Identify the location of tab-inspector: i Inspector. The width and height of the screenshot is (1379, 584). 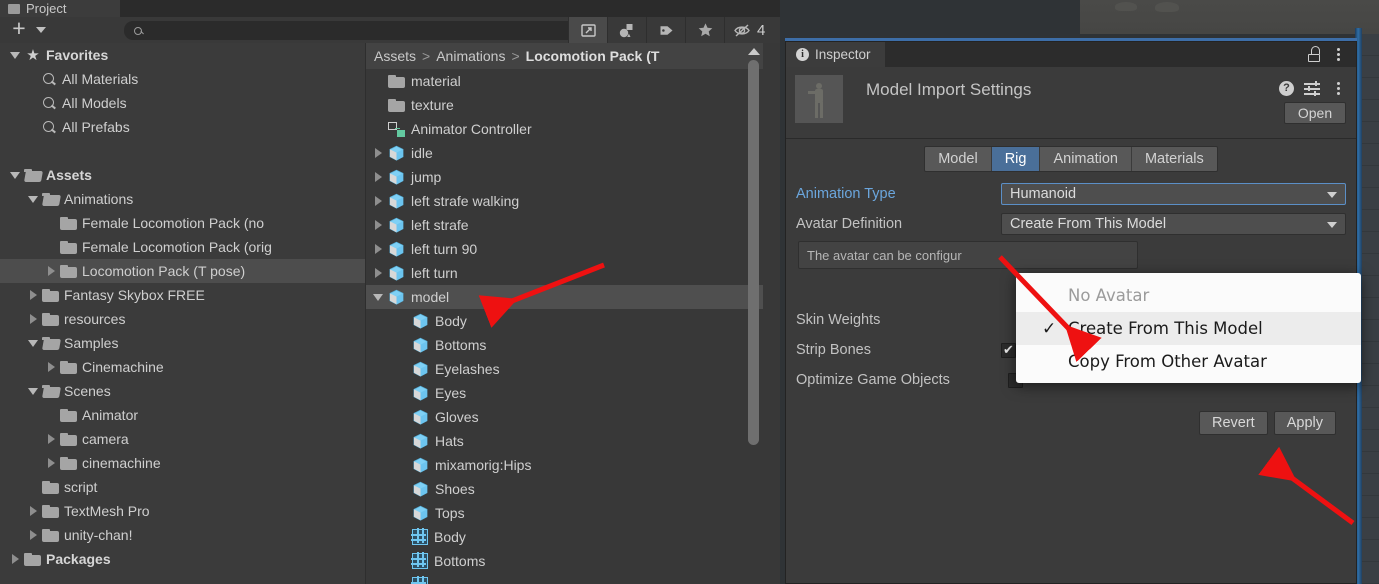
(835, 54).